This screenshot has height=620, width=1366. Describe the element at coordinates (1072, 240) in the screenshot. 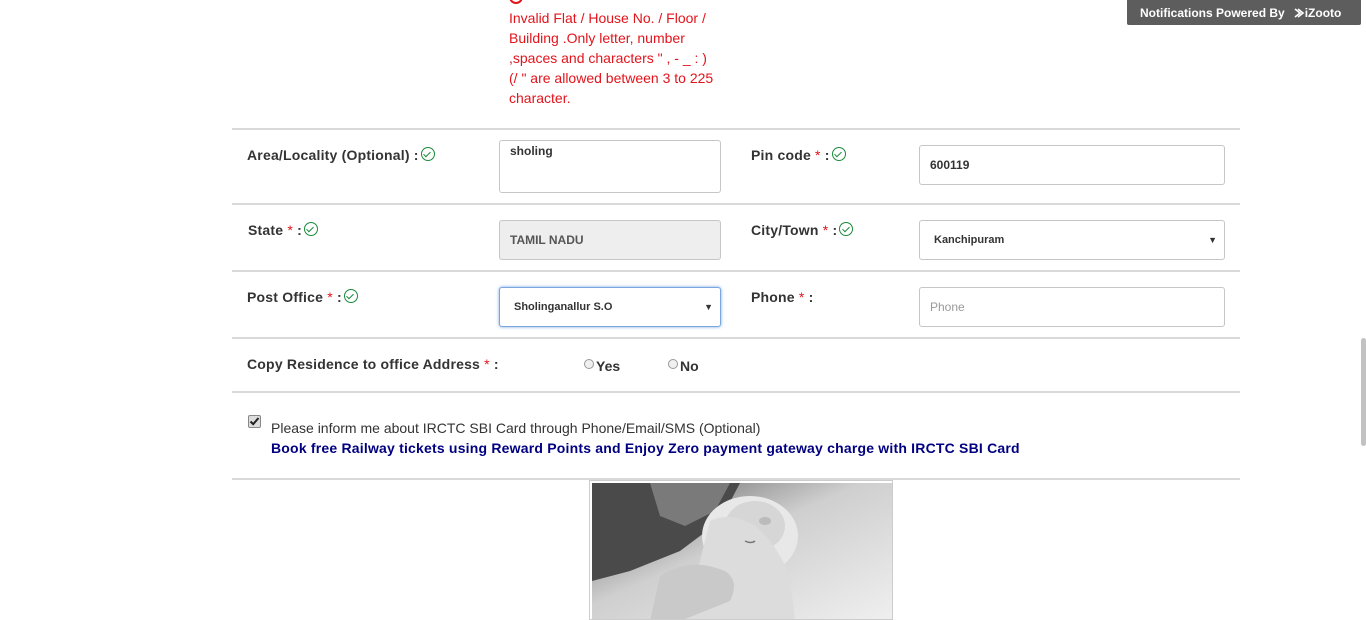

I see `city-select: Kanchipuram ▼` at that location.